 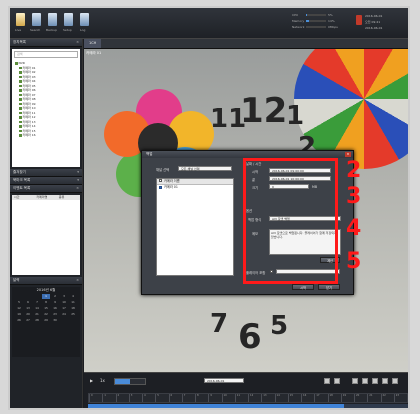 I want to click on calendar-day: 6, so click(x=28, y=302).